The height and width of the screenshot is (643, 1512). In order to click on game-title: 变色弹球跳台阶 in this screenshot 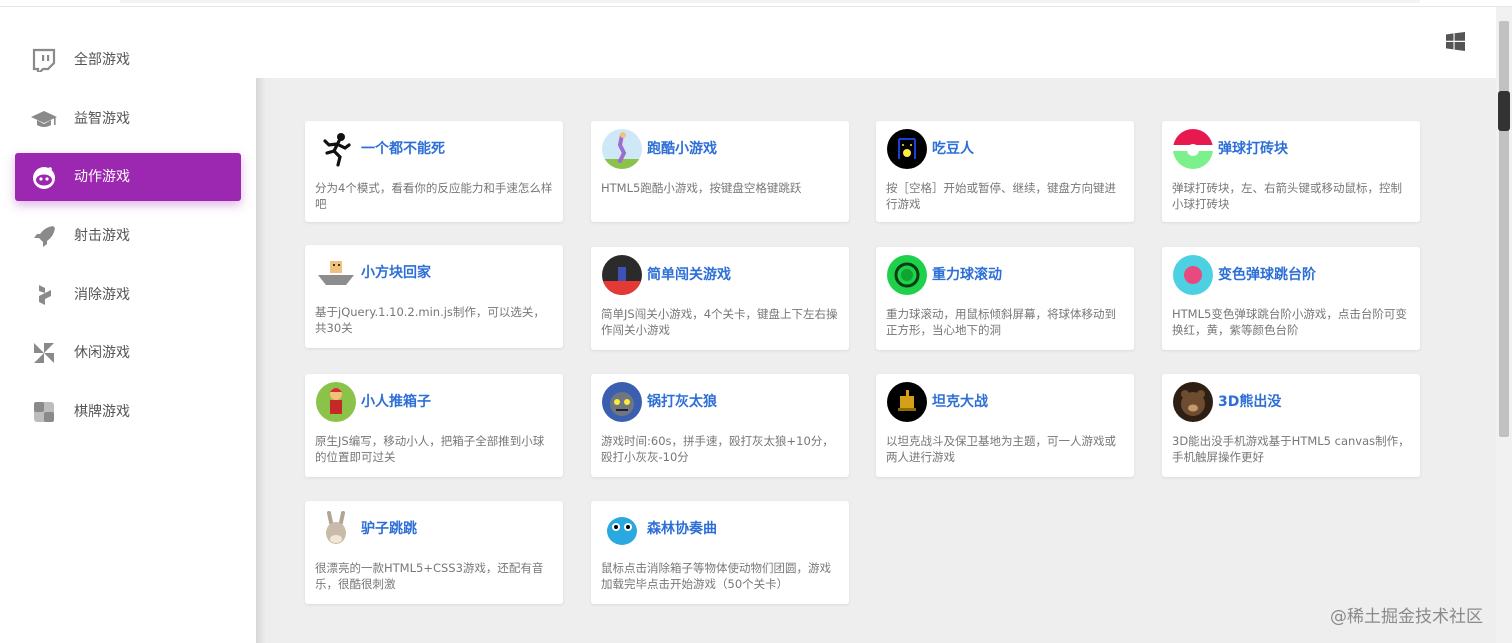, I will do `click(1267, 275)`.